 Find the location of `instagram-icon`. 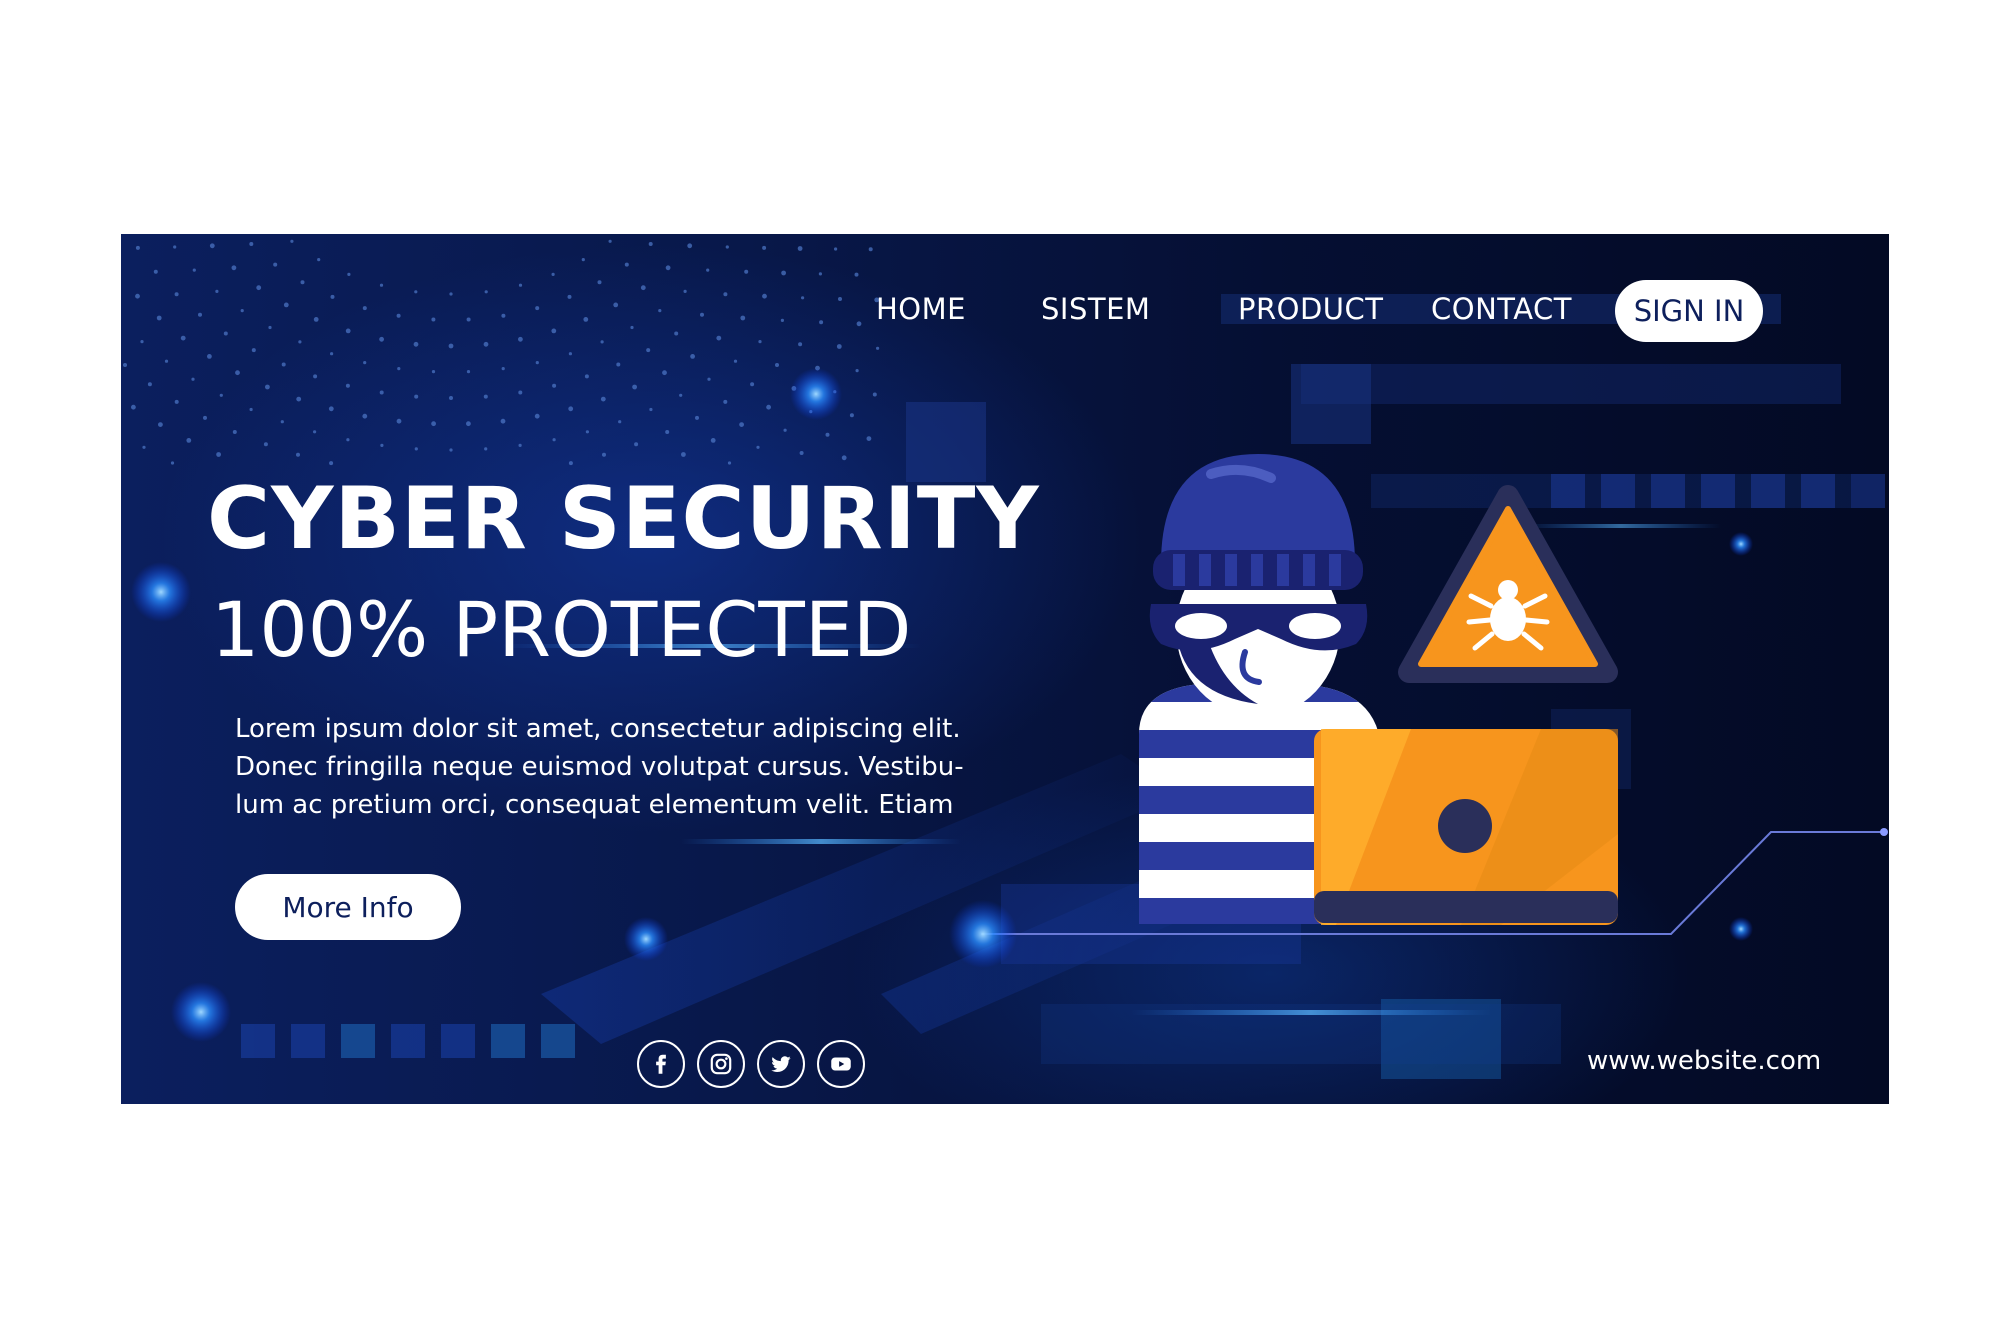

instagram-icon is located at coordinates (721, 1064).